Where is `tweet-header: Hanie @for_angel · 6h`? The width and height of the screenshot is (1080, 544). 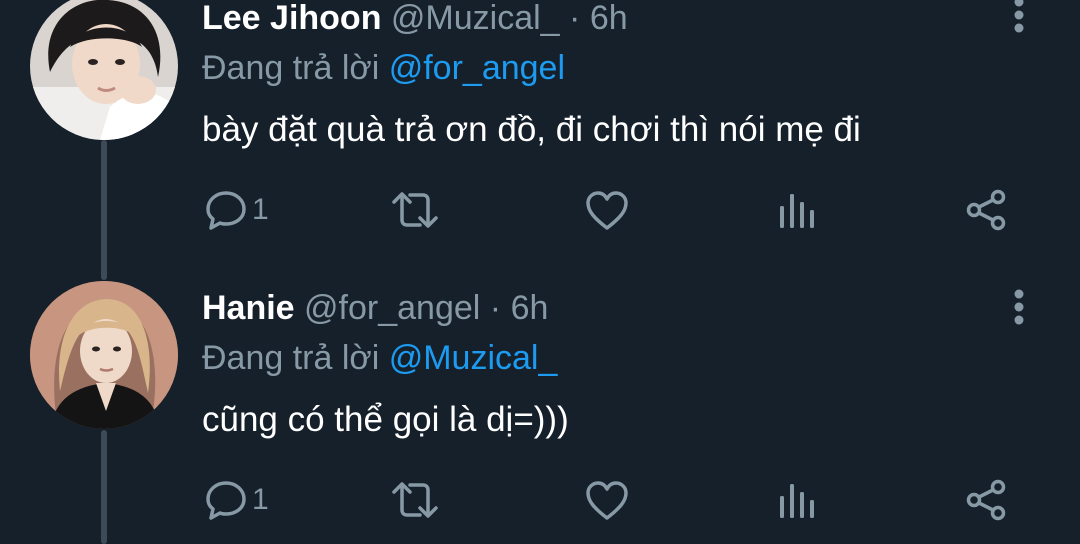 tweet-header: Hanie @for_angel · 6h is located at coordinates (375, 308).